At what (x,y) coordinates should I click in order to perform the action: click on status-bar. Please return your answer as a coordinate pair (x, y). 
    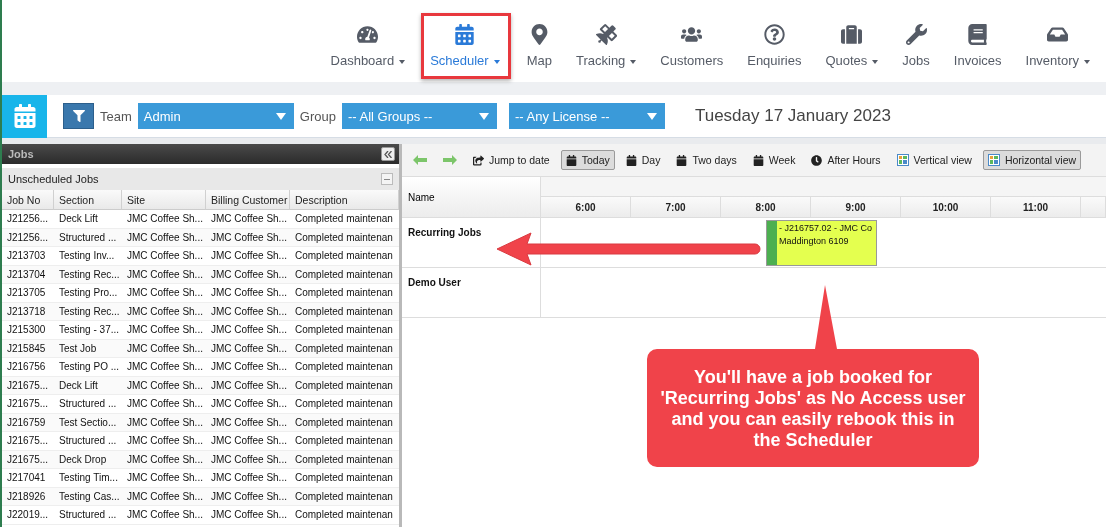
    Looking at the image, I should click on (772, 243).